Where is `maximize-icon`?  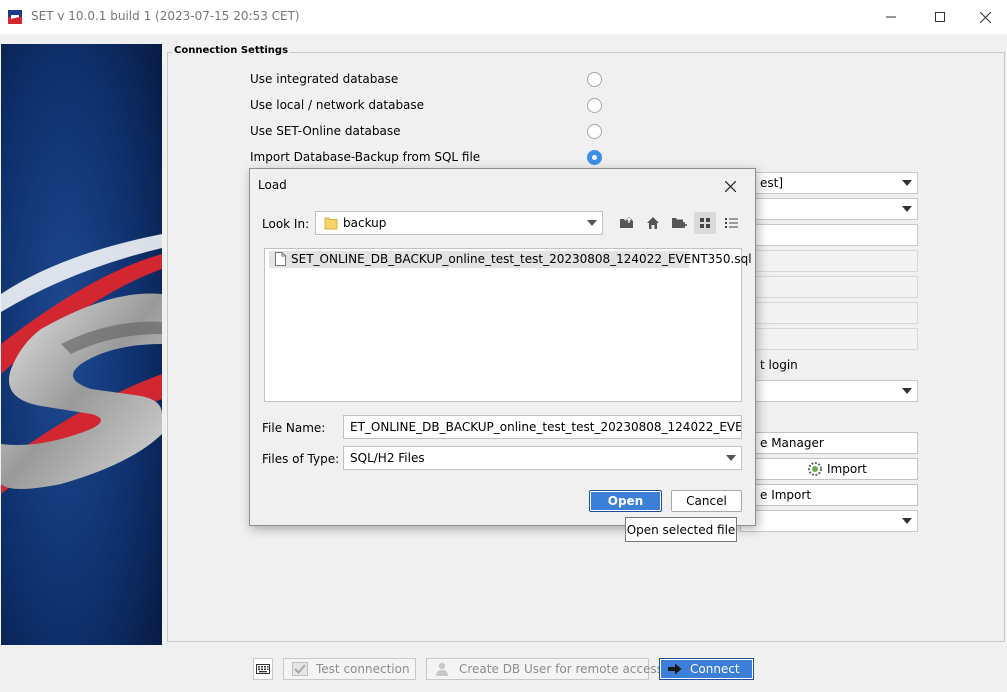
maximize-icon is located at coordinates (940, 17).